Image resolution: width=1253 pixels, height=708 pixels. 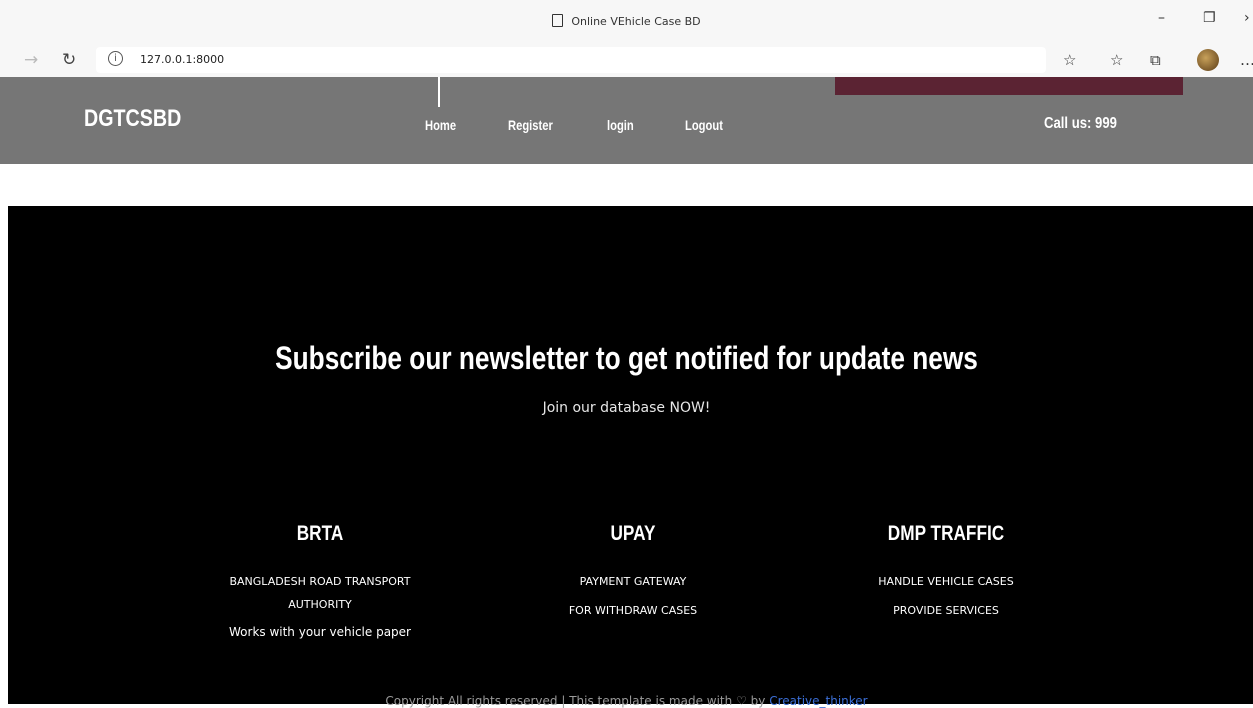 I want to click on browser-titlebar: Online VEhicle Case BD – ❐ ›, so click(x=626, y=22).